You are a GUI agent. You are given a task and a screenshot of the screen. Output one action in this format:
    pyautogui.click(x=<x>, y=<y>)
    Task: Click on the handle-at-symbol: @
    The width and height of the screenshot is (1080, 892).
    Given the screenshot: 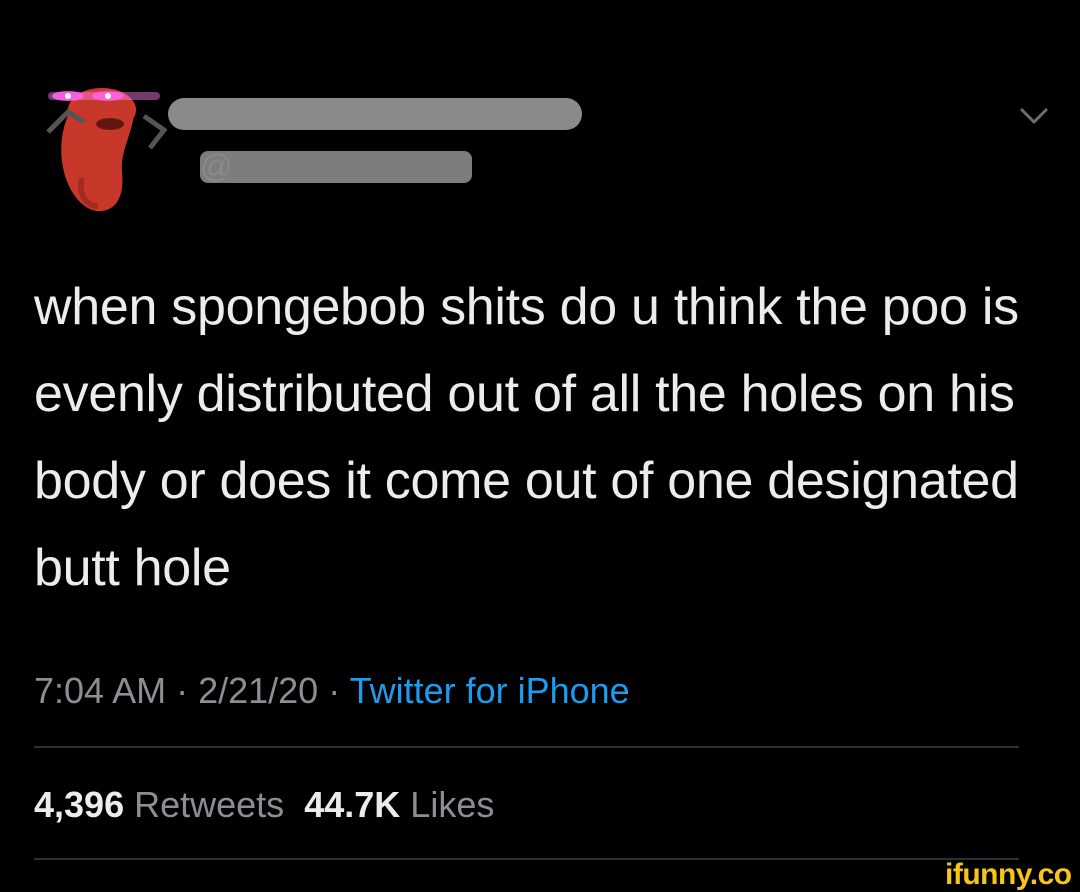 What is the action you would take?
    pyautogui.click(x=216, y=166)
    